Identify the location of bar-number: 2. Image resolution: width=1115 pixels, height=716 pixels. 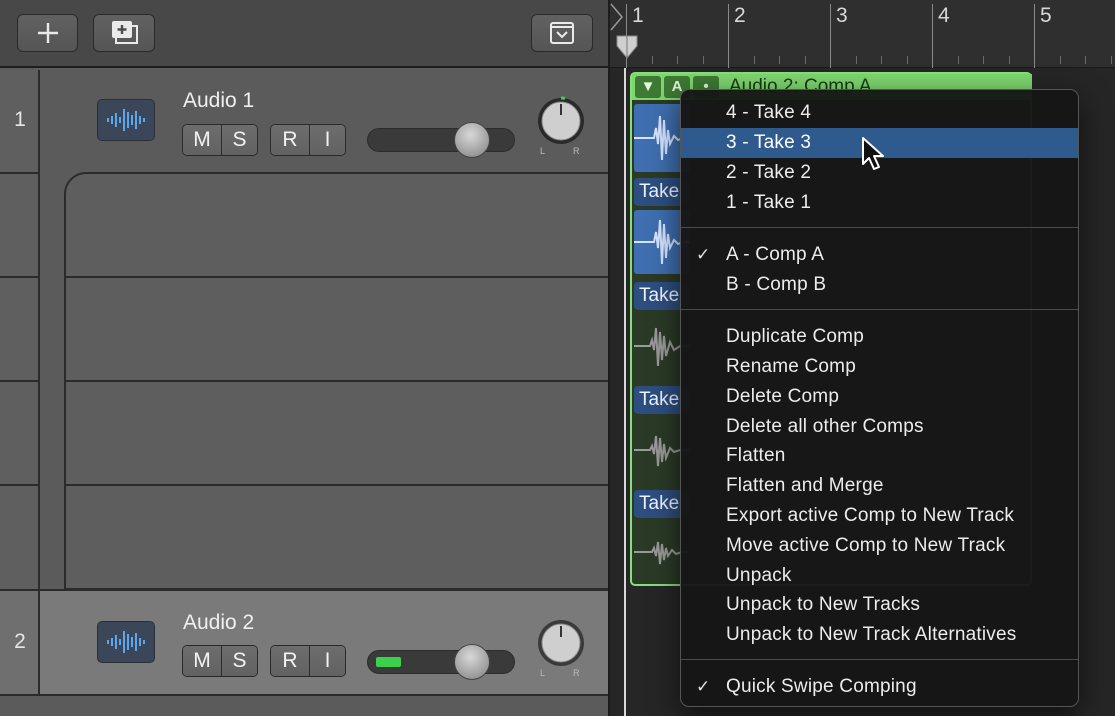
(740, 15).